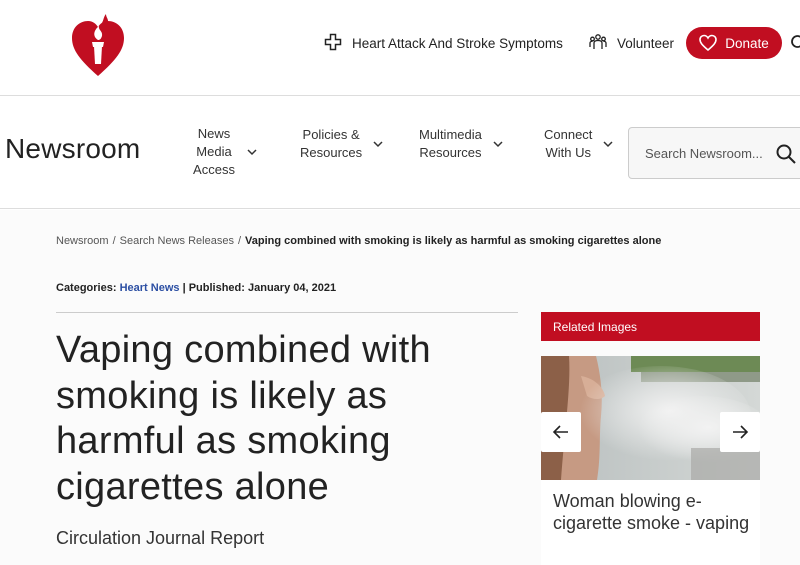 The width and height of the screenshot is (800, 565). What do you see at coordinates (646, 43) in the screenshot?
I see `volunteer-link-label: Volunteer` at bounding box center [646, 43].